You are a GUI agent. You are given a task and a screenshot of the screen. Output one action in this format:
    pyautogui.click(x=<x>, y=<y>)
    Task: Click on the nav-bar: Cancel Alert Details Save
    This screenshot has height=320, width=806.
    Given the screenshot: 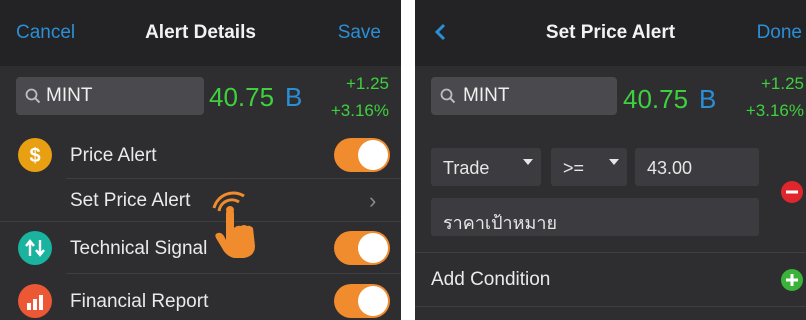 What is the action you would take?
    pyautogui.click(x=200, y=33)
    